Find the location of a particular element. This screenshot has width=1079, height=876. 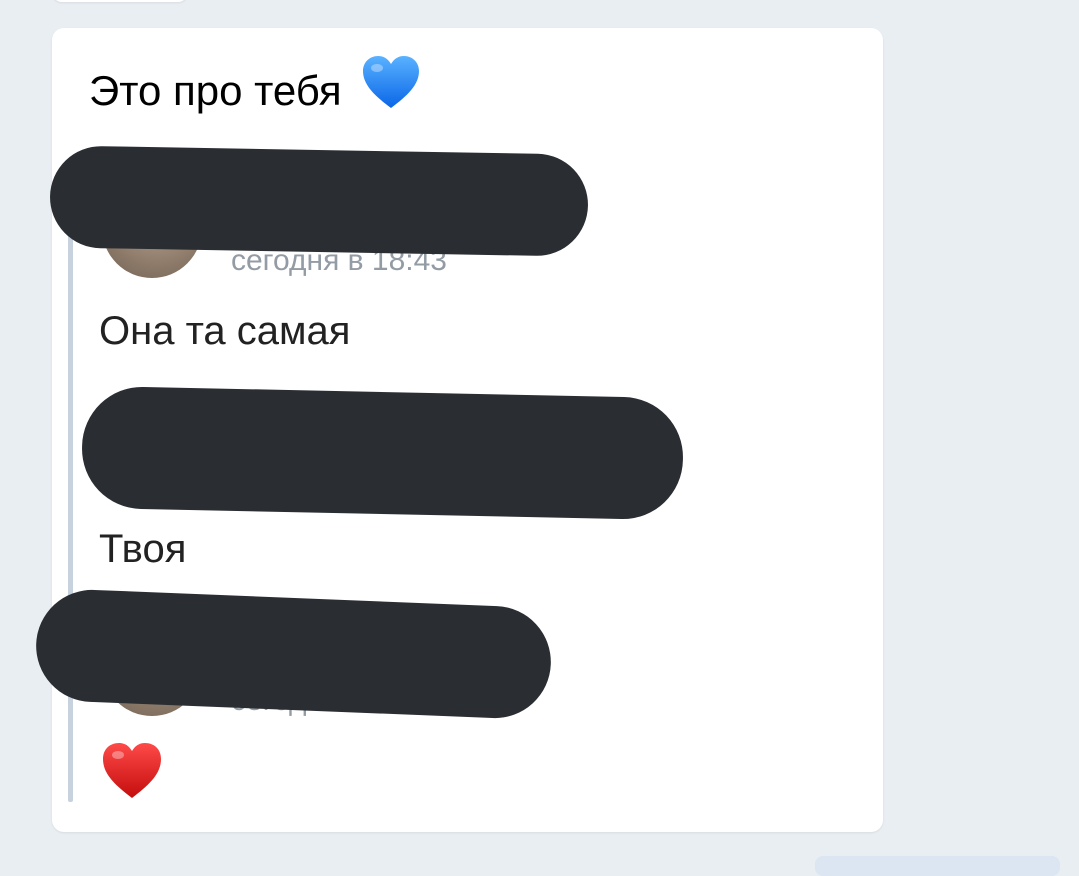

forwarded-messages-line is located at coordinates (70, 518).